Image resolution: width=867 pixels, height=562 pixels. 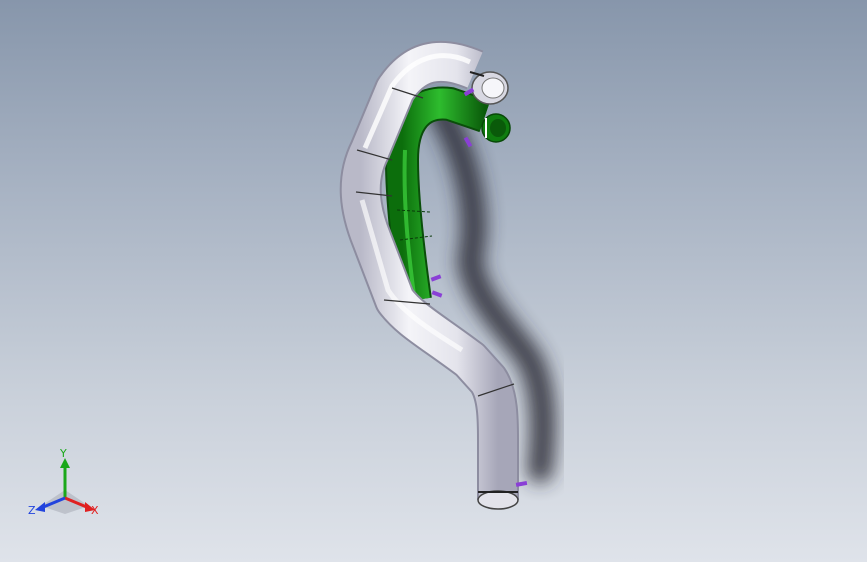 What do you see at coordinates (32, 510) in the screenshot?
I see `z-axis-label: Z` at bounding box center [32, 510].